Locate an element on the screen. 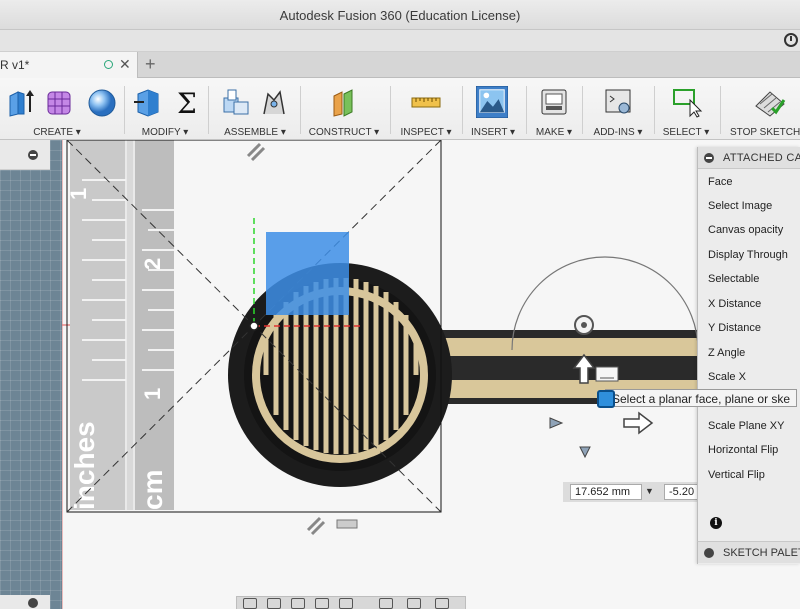 This screenshot has height=609, width=800. orbit-icon is located at coordinates (250, 603).